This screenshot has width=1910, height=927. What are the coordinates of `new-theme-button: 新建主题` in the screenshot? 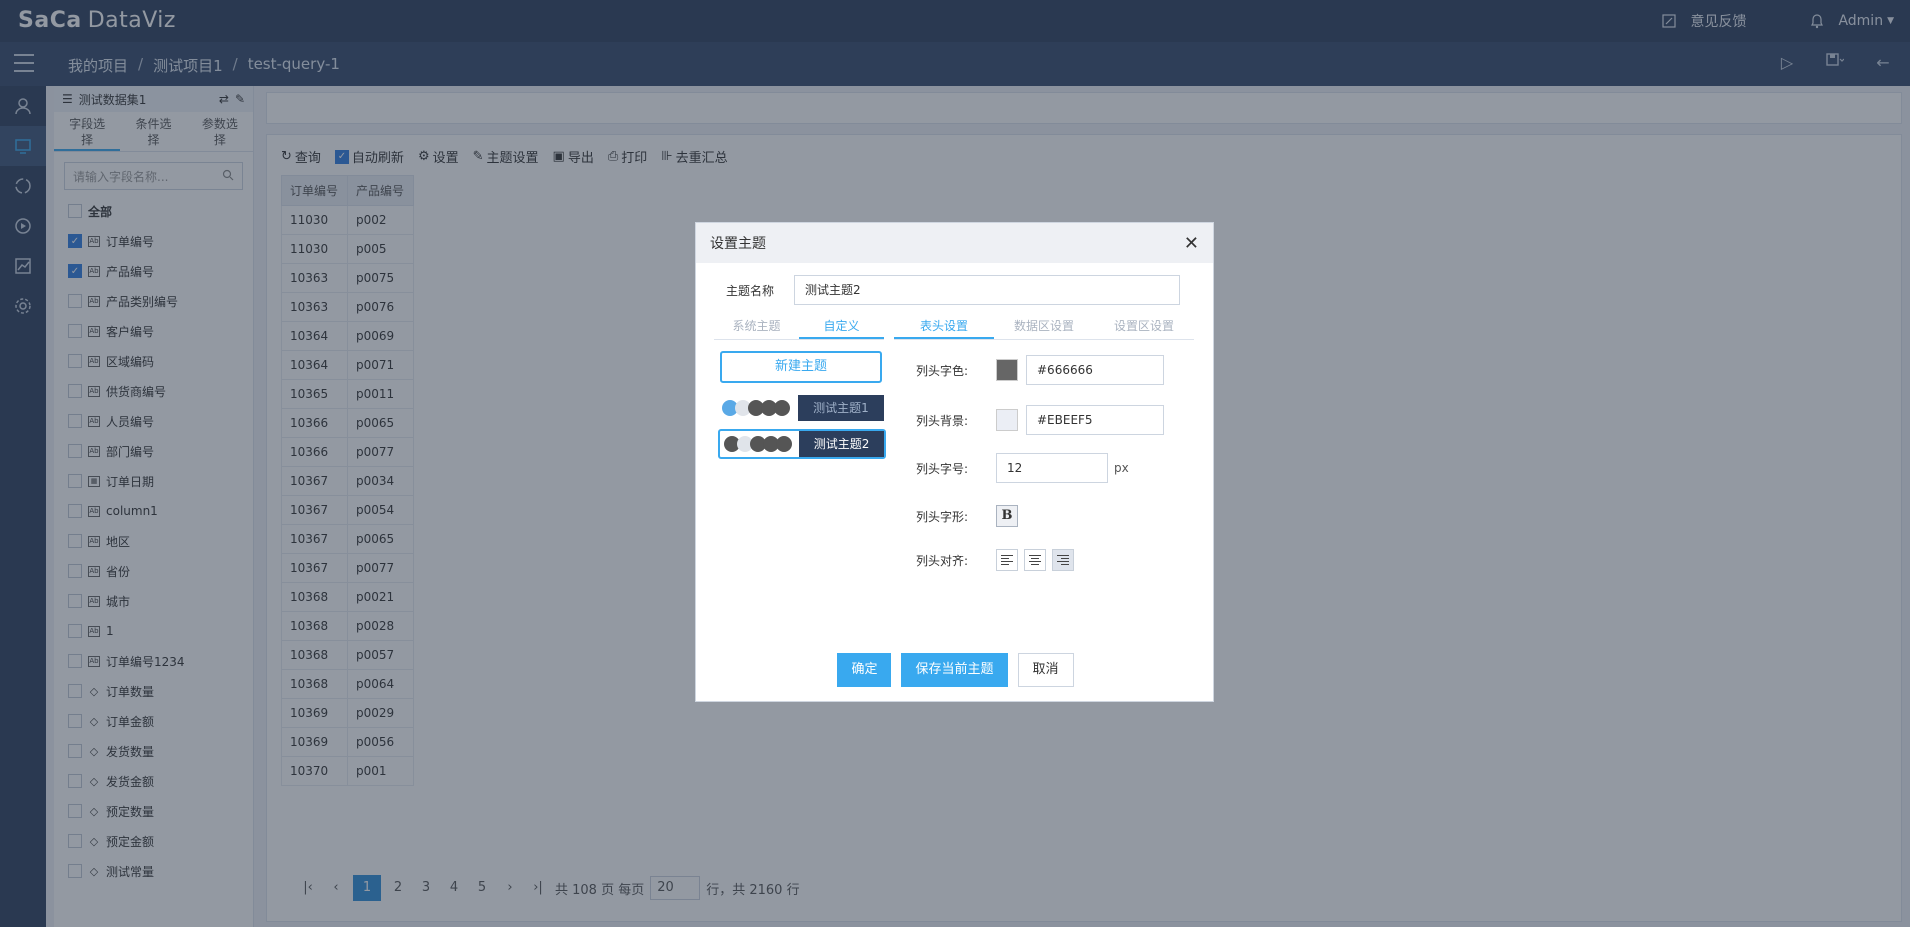 It's located at (801, 367).